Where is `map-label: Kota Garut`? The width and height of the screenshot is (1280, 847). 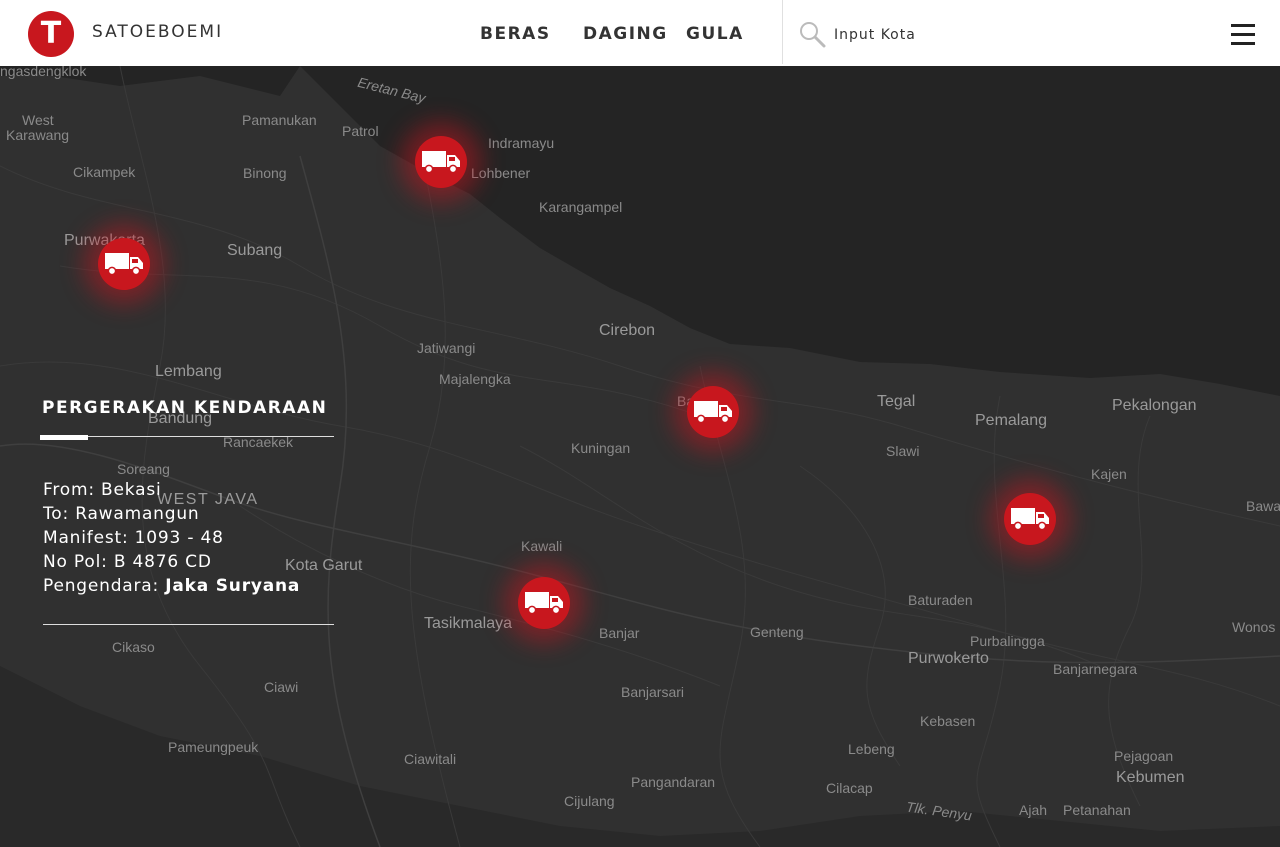 map-label: Kota Garut is located at coordinates (324, 565).